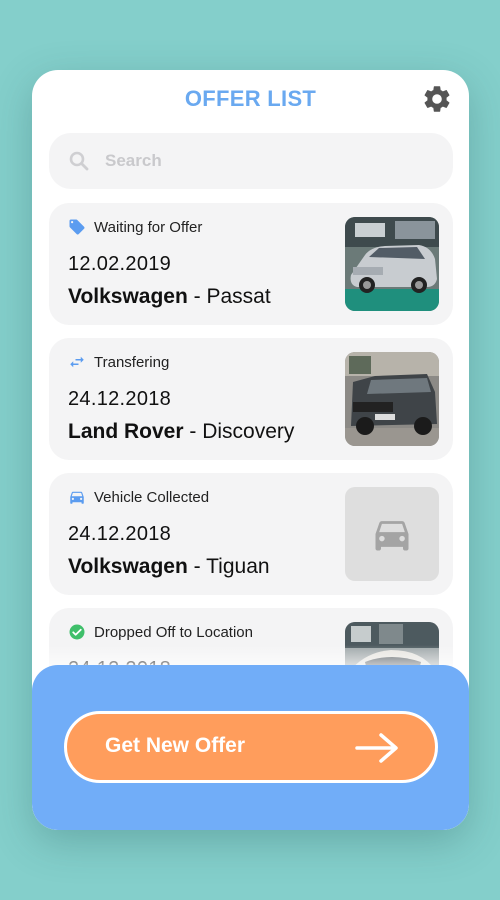  Describe the element at coordinates (255, 161) in the screenshot. I see `search-input` at that location.